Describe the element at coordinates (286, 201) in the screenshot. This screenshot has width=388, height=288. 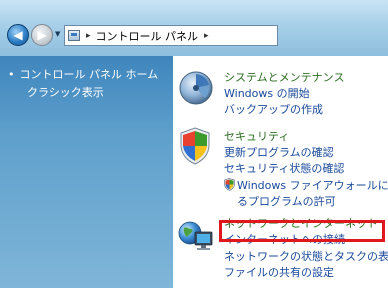
I see `allow-program-firewall-link-line2: るプログラムの許可` at that location.